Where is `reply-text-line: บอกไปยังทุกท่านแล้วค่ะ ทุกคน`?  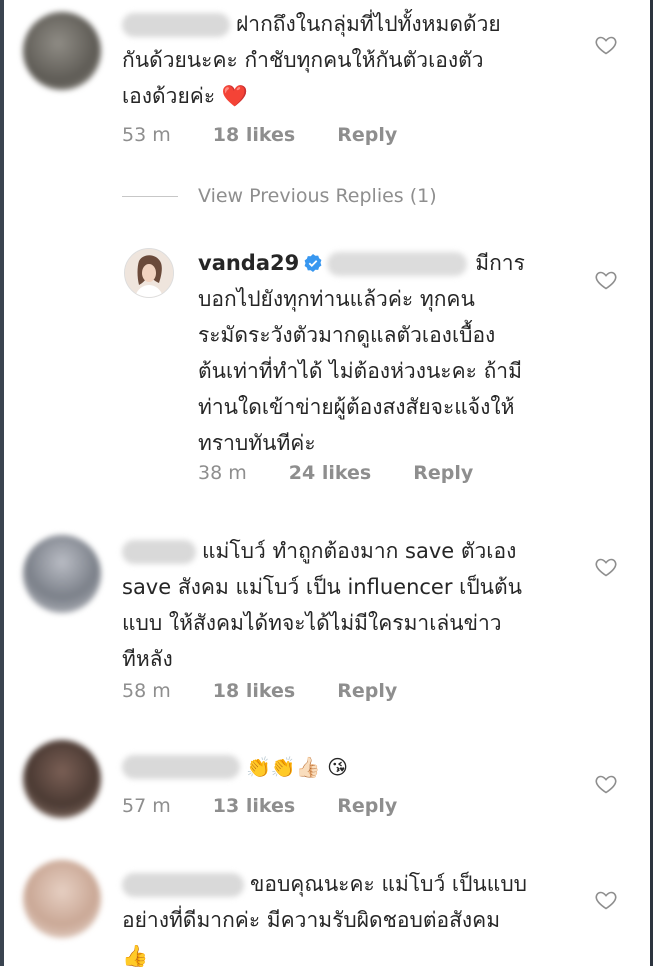 reply-text-line: บอกไปยังทุกท่านแล้วค่ะ ทุกคน is located at coordinates (336, 299).